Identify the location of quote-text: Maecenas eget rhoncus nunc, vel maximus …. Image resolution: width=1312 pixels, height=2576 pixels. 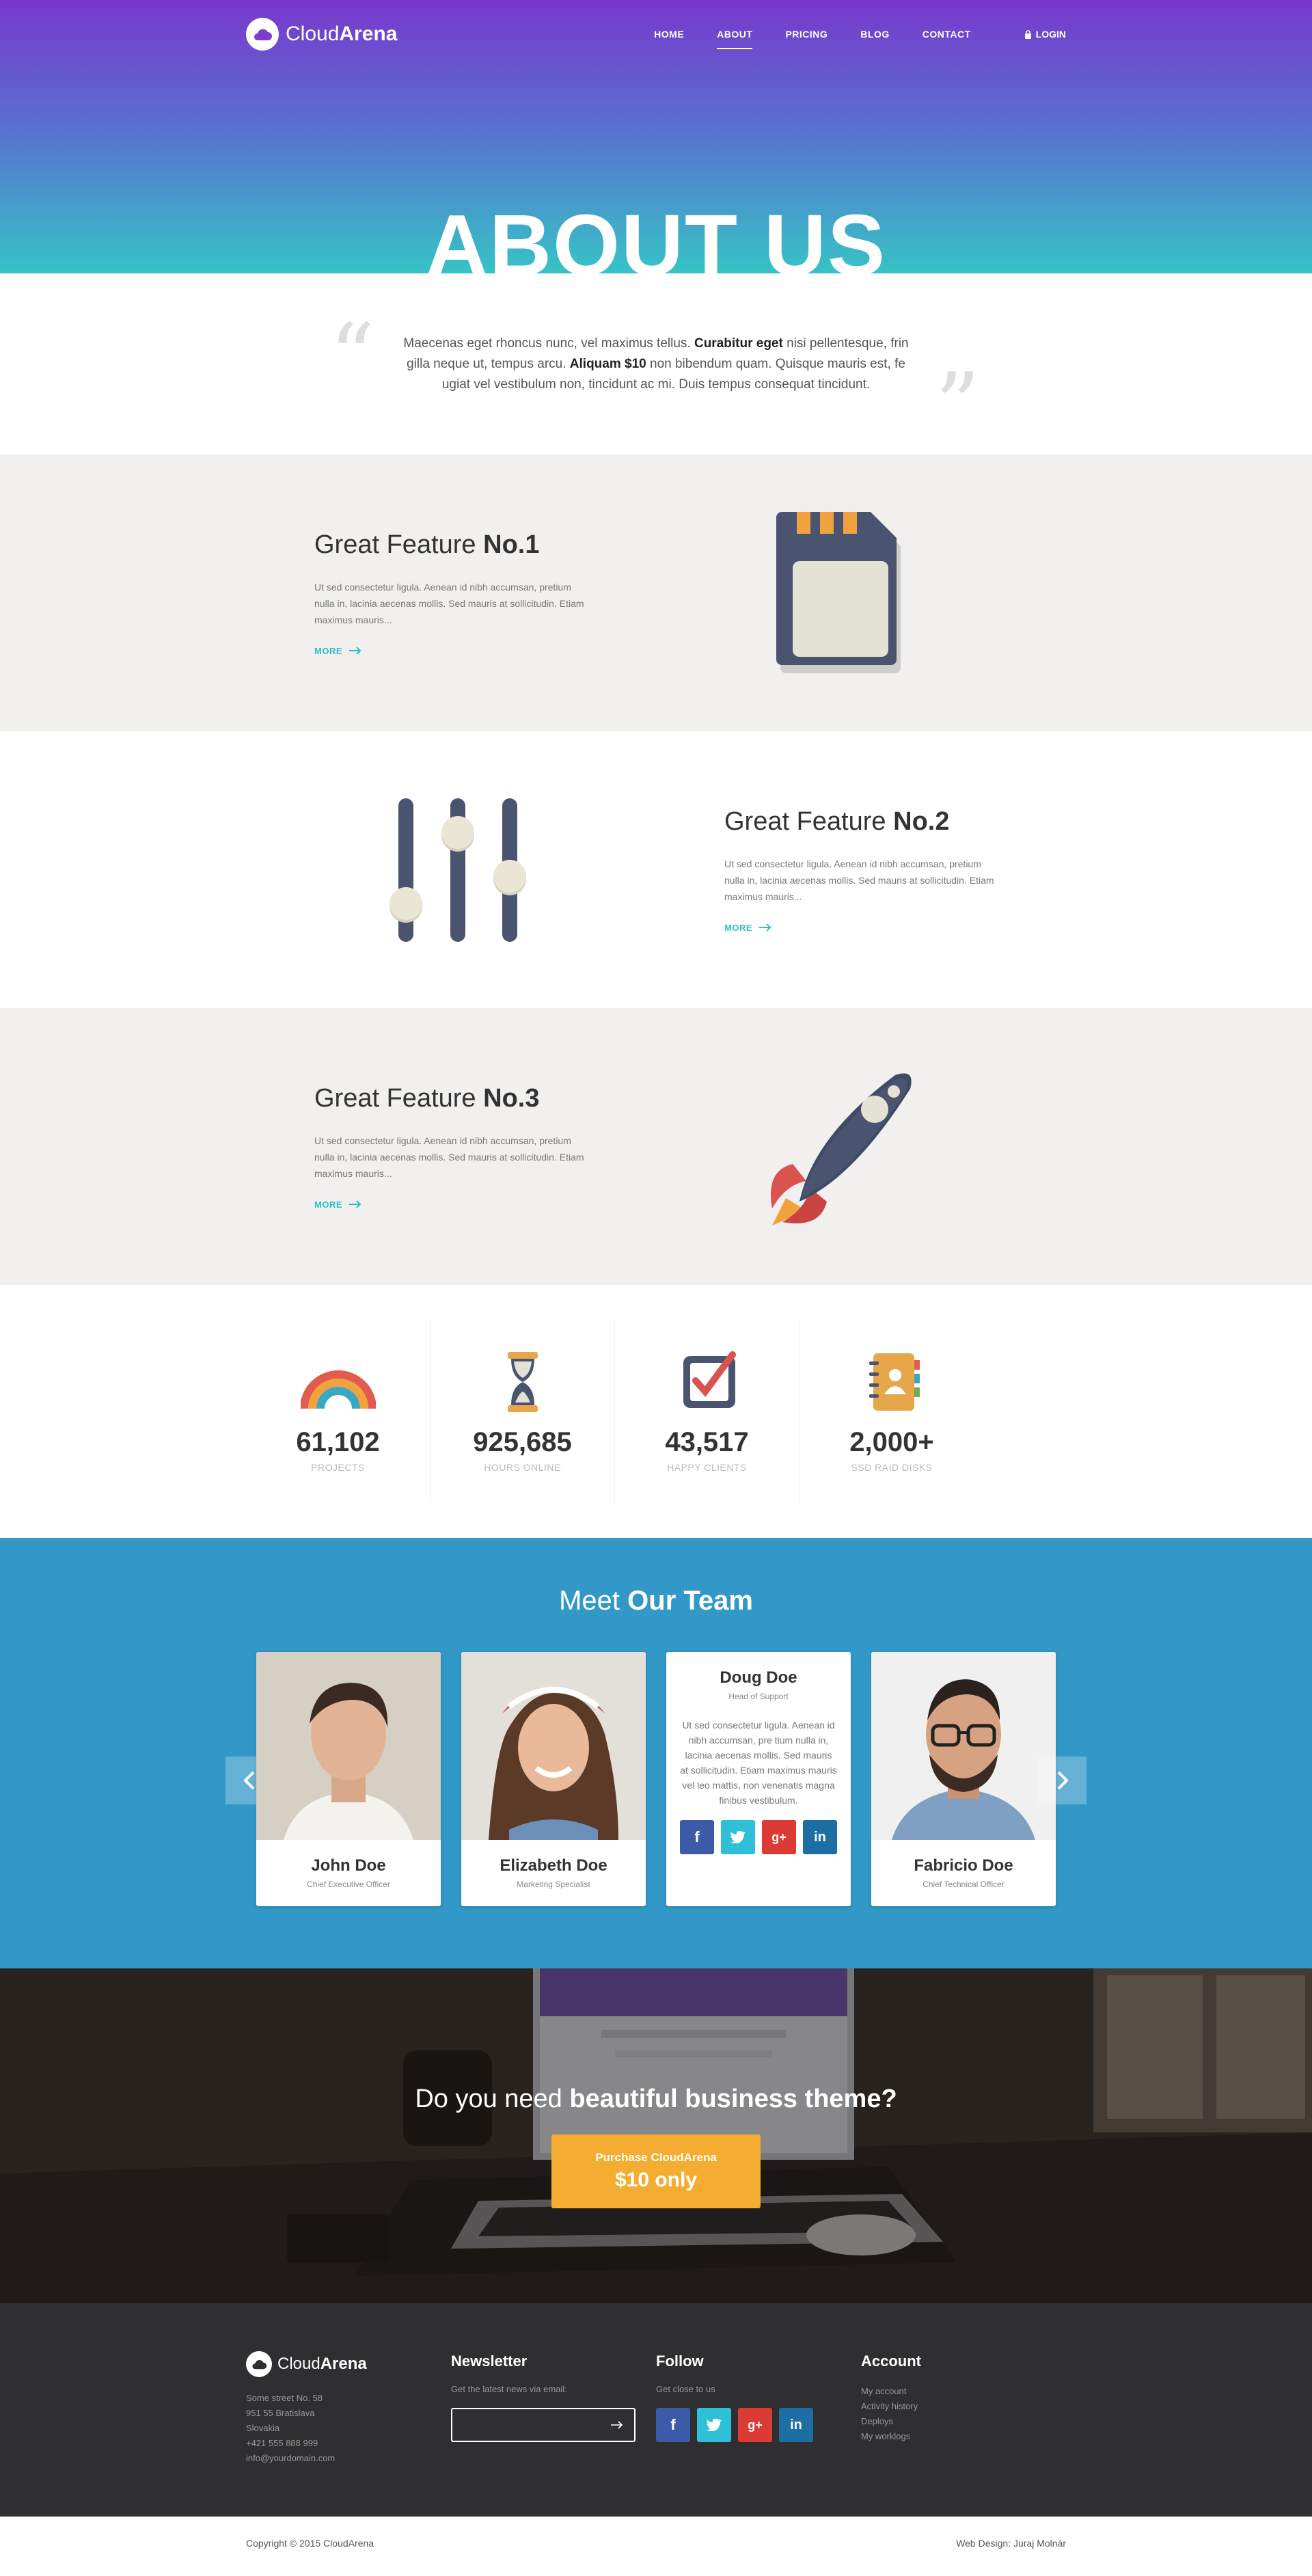
(656, 364).